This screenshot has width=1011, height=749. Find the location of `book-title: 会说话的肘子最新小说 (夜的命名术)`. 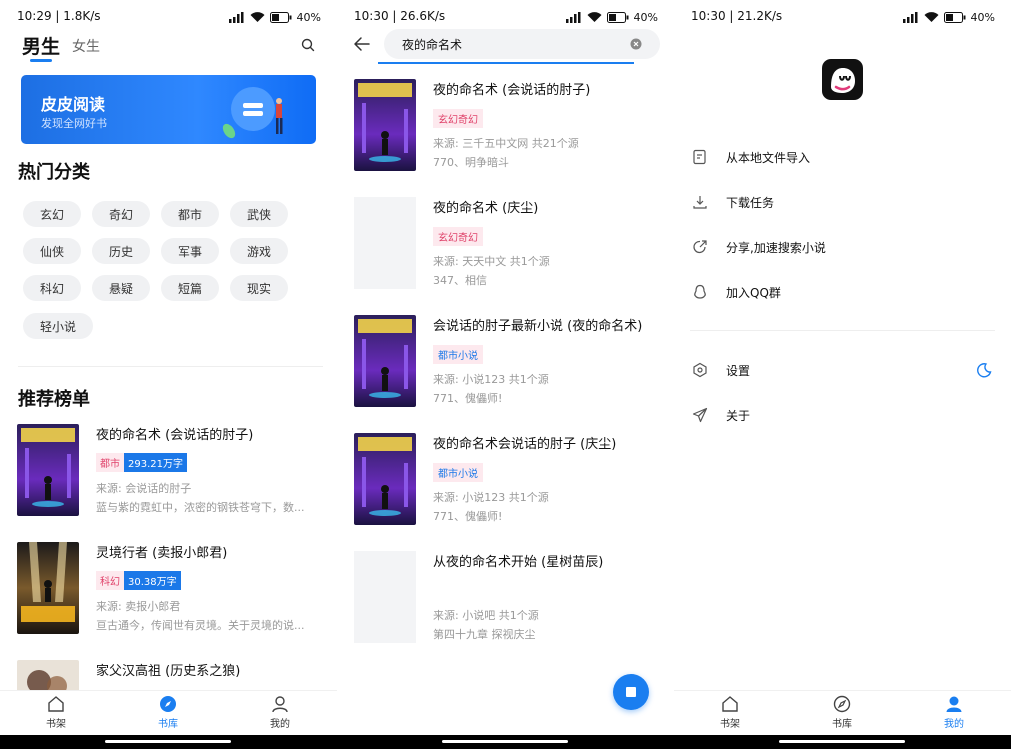

book-title: 会说话的肘子最新小说 (夜的命名术) is located at coordinates (538, 326).